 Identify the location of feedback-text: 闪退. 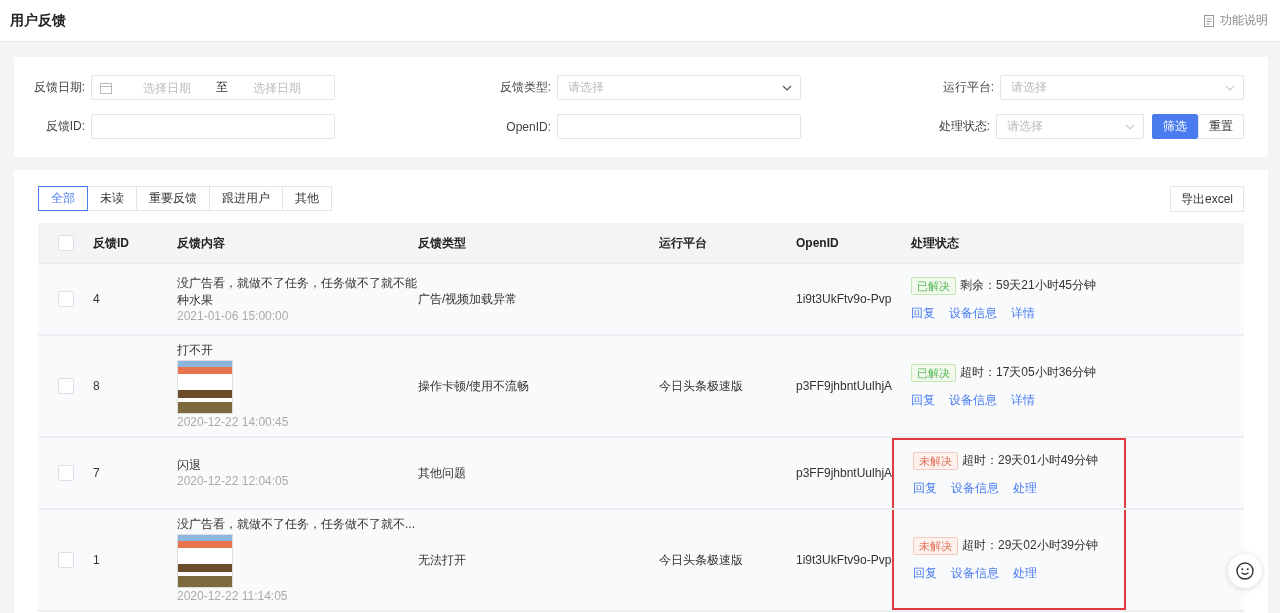
(189, 465).